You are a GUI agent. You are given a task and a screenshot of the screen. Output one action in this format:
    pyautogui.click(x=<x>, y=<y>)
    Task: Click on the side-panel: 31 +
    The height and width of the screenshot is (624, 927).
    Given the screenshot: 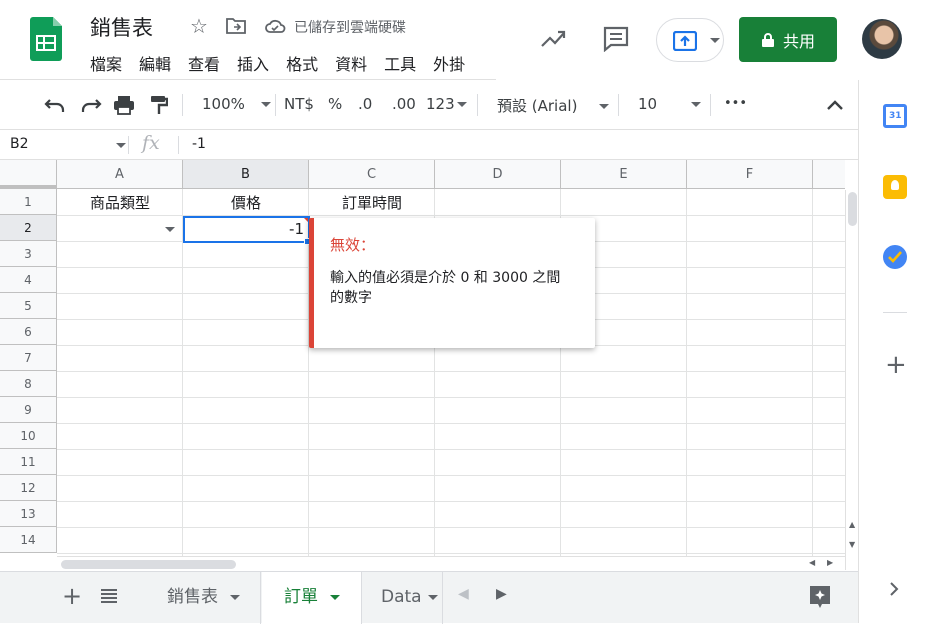 What is the action you would take?
    pyautogui.click(x=892, y=351)
    